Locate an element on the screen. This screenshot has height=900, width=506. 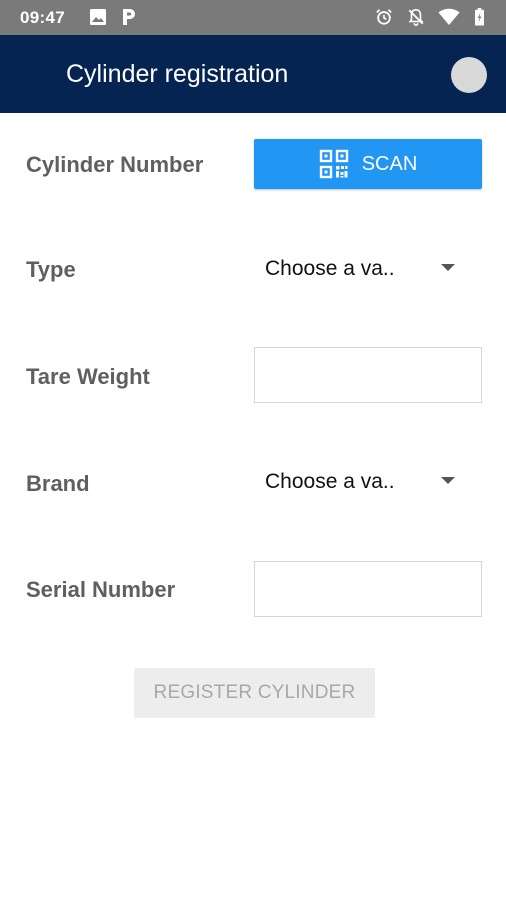
scan-button: SCAN is located at coordinates (368, 164).